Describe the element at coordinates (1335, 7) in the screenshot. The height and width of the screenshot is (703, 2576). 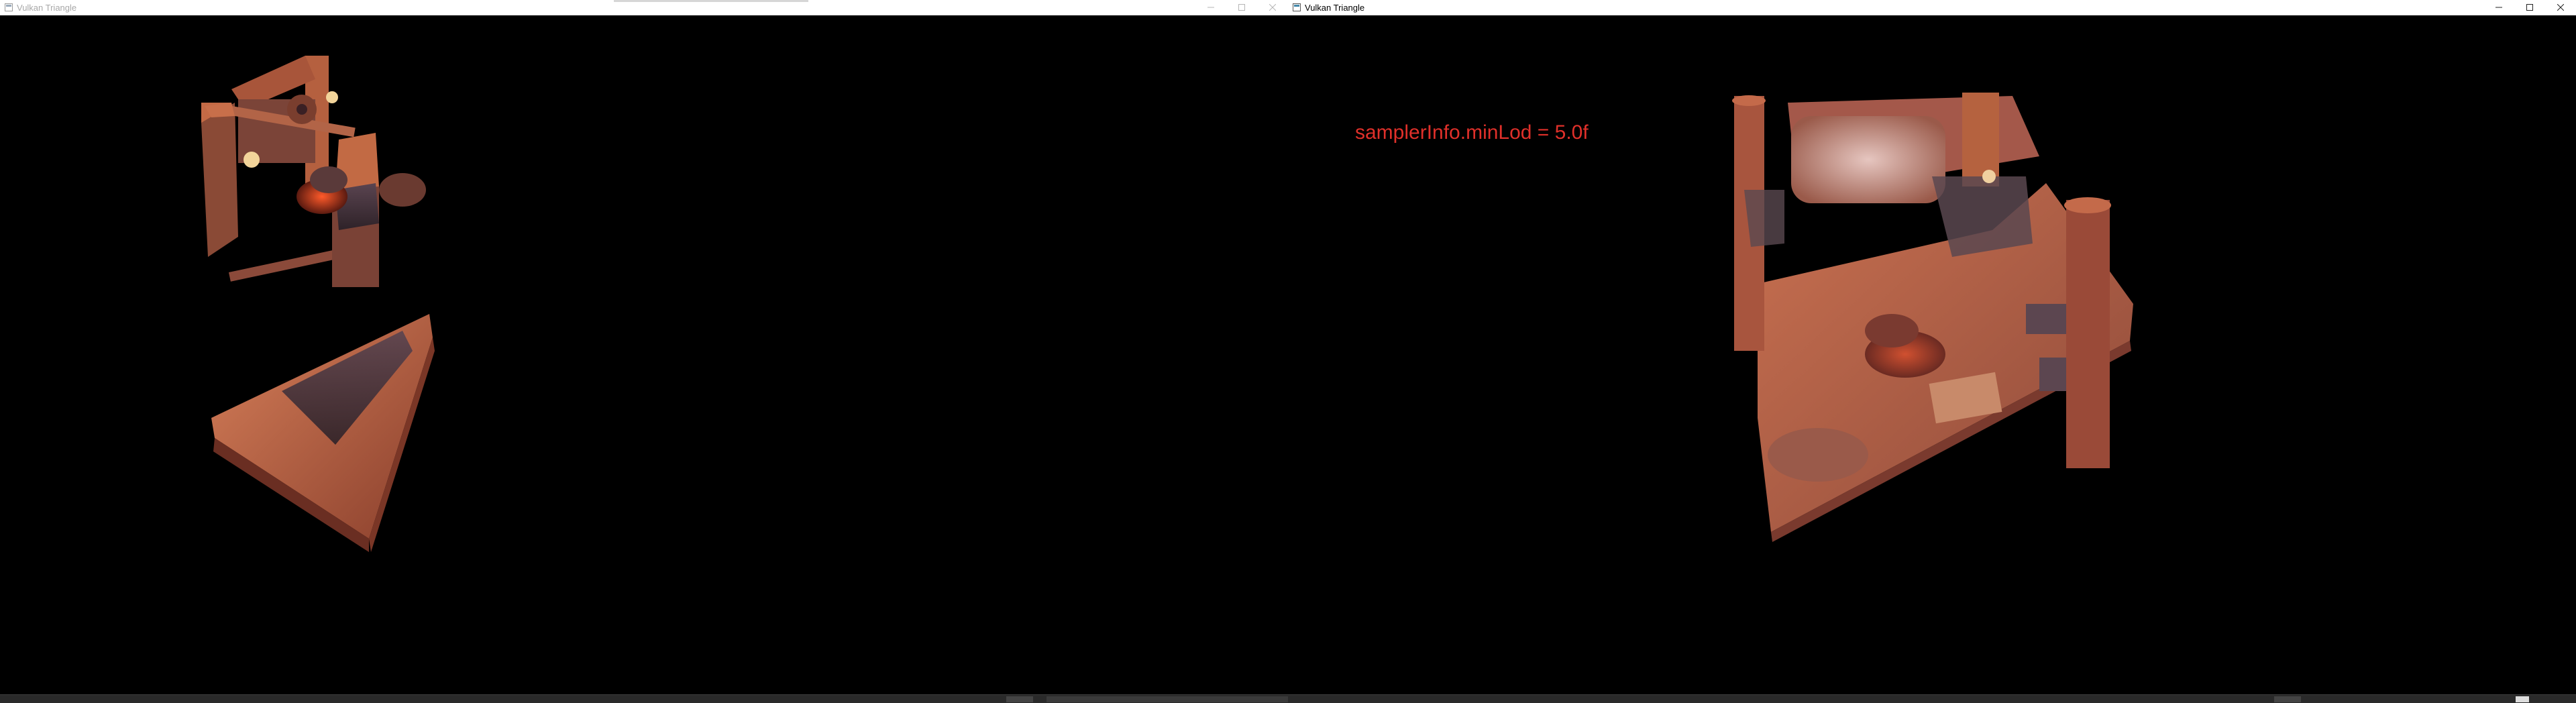
I see `right-window-title: Vulkan Triangle` at that location.